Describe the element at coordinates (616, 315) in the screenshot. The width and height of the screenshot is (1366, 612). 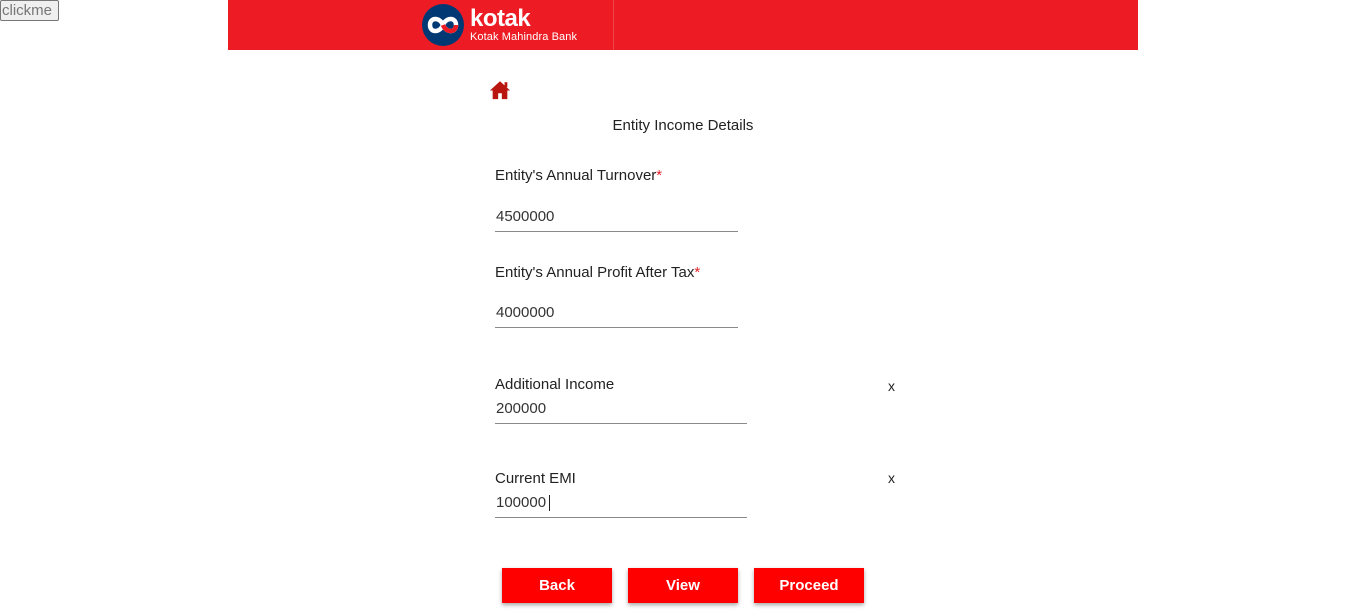
I see `profit-input` at that location.